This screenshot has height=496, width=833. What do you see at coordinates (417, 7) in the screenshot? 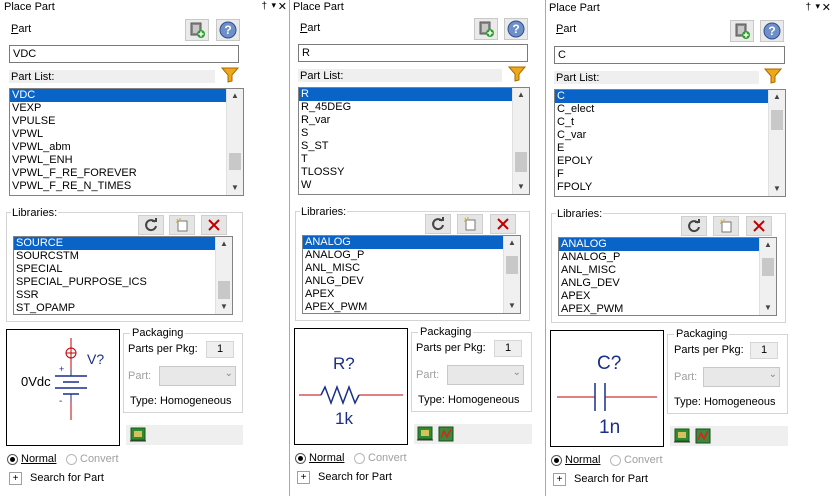
I see `panel-titlebar: Place Part` at bounding box center [417, 7].